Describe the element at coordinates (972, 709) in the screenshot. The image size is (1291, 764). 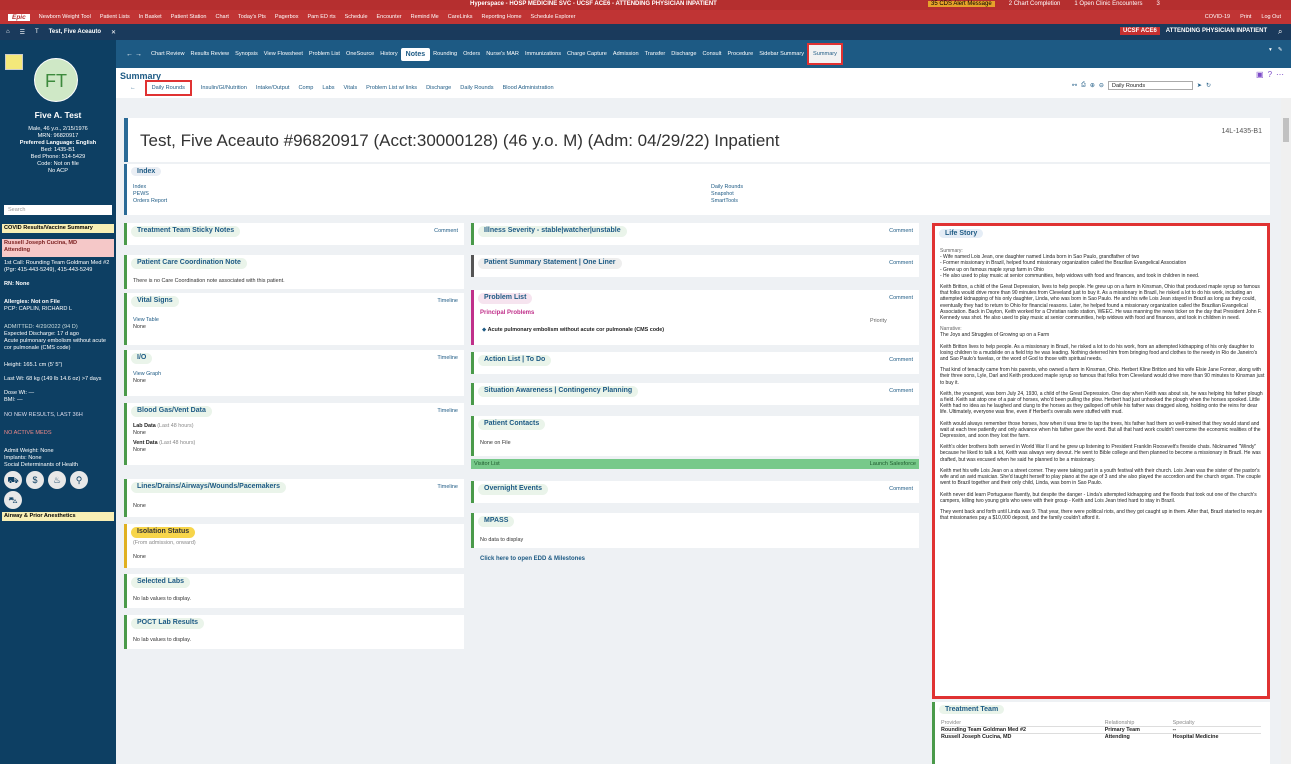
I see `card-title: Treatment Team` at that location.